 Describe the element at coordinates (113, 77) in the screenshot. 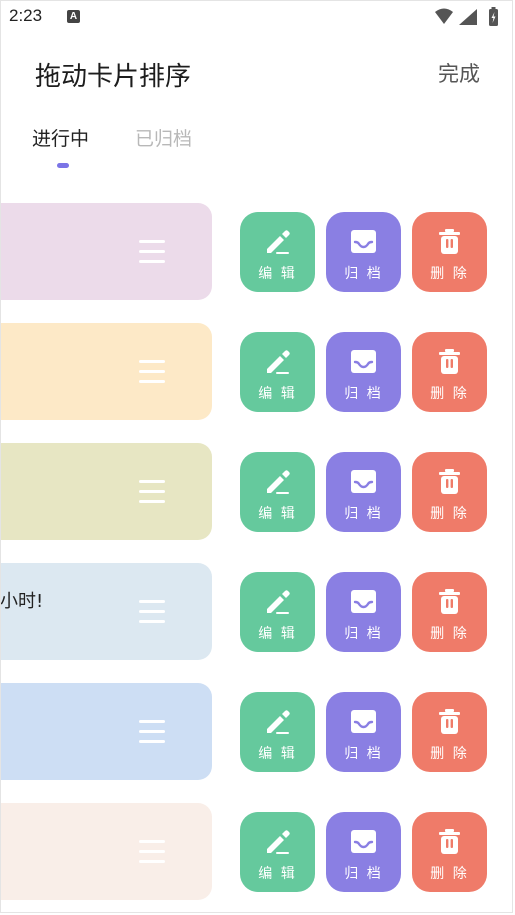

I see `page-title: 拖动卡片排序` at that location.